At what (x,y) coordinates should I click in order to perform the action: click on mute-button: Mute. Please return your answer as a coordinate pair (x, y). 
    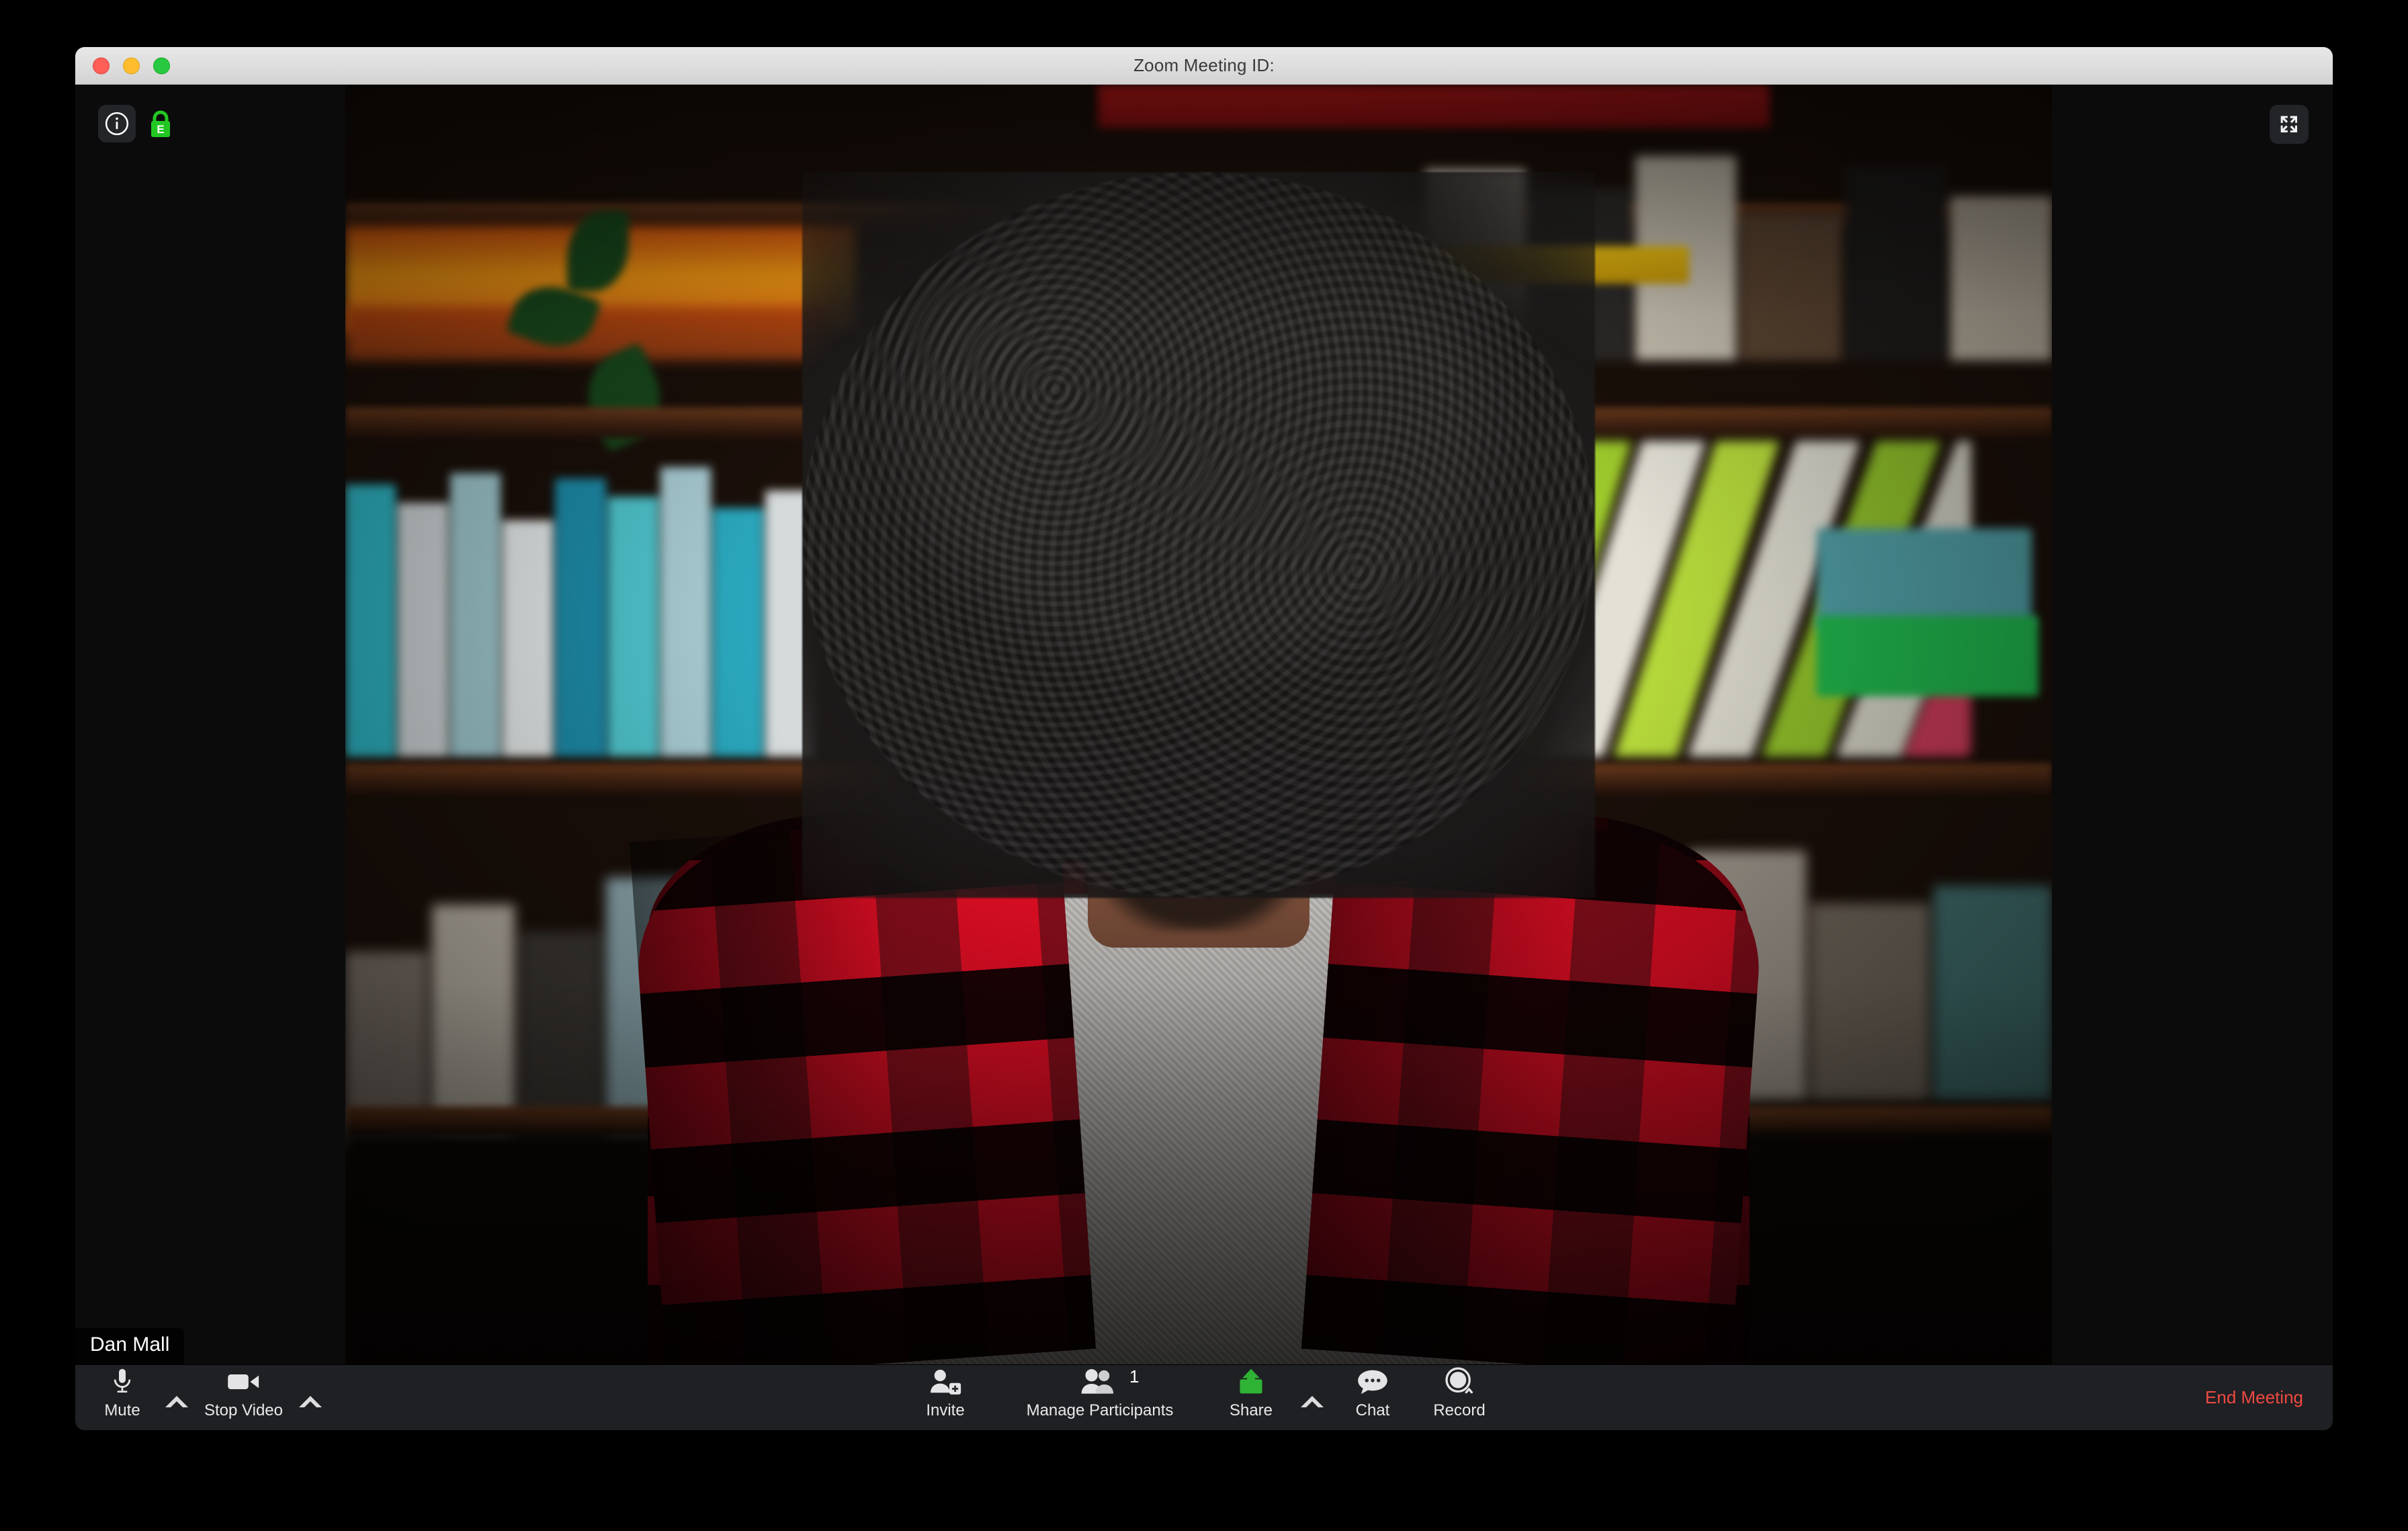
    Looking at the image, I should click on (123, 1392).